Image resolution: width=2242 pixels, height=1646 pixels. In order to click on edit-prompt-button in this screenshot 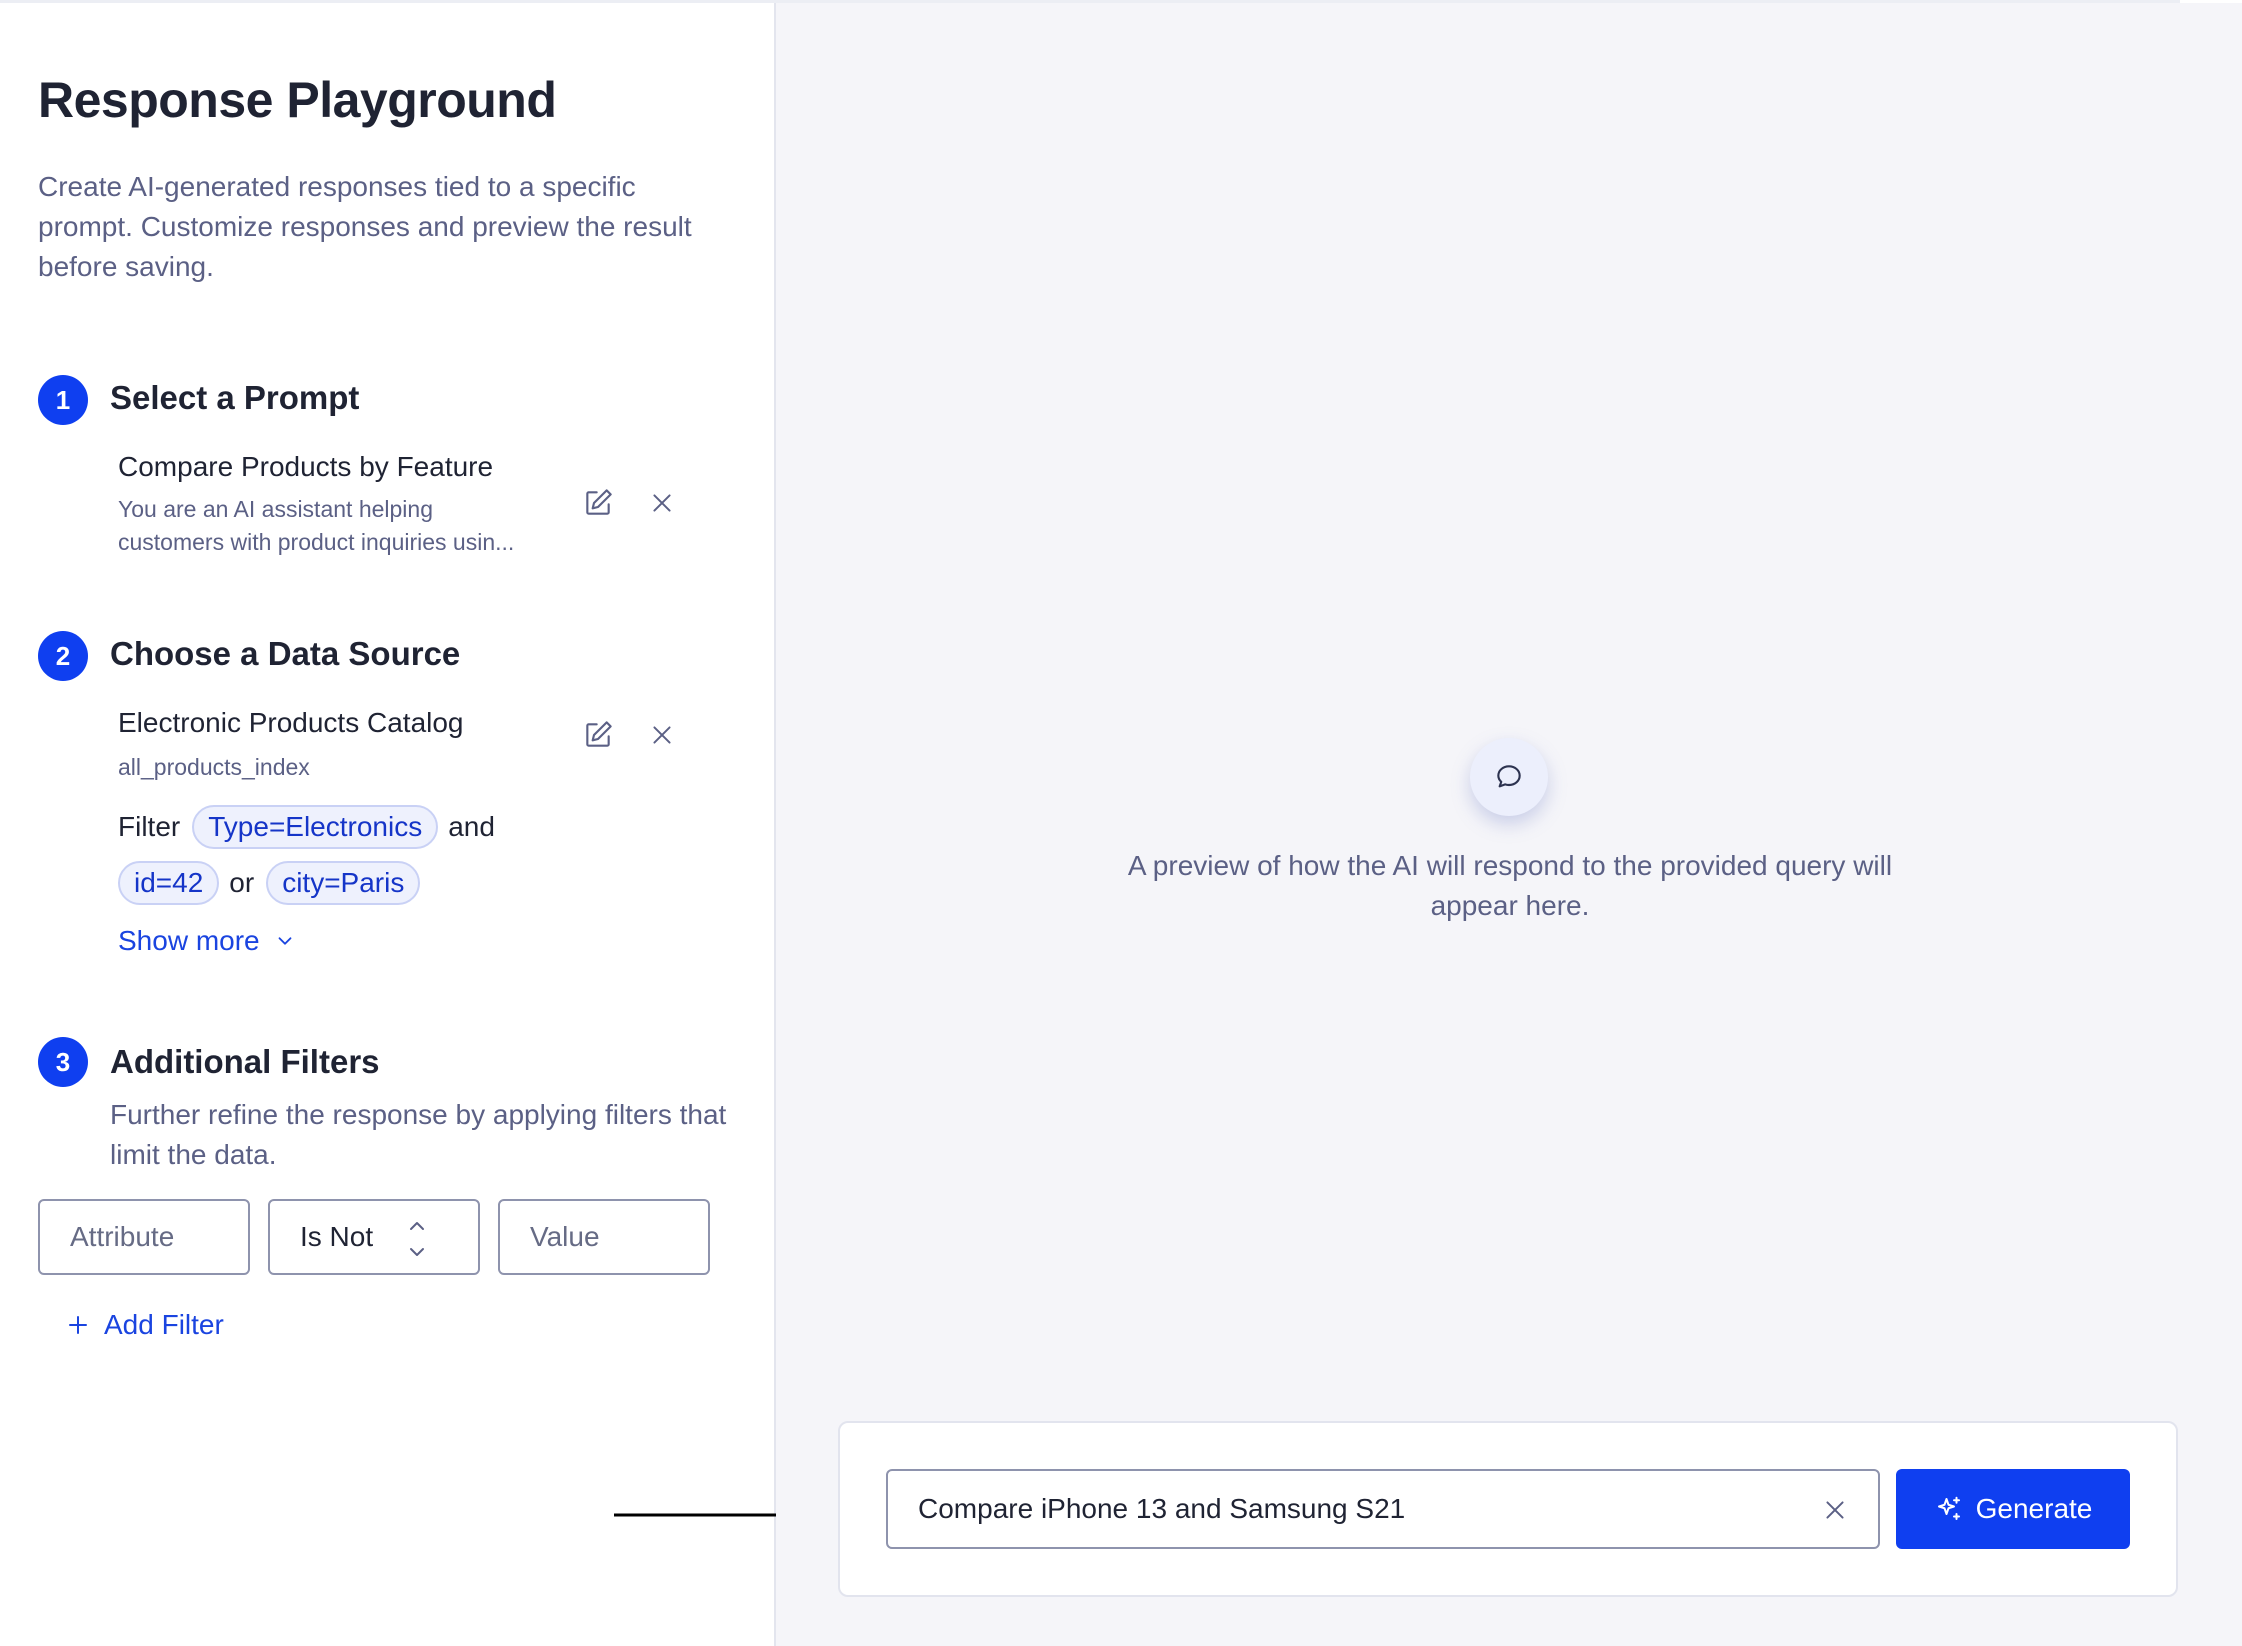, I will do `click(598, 503)`.